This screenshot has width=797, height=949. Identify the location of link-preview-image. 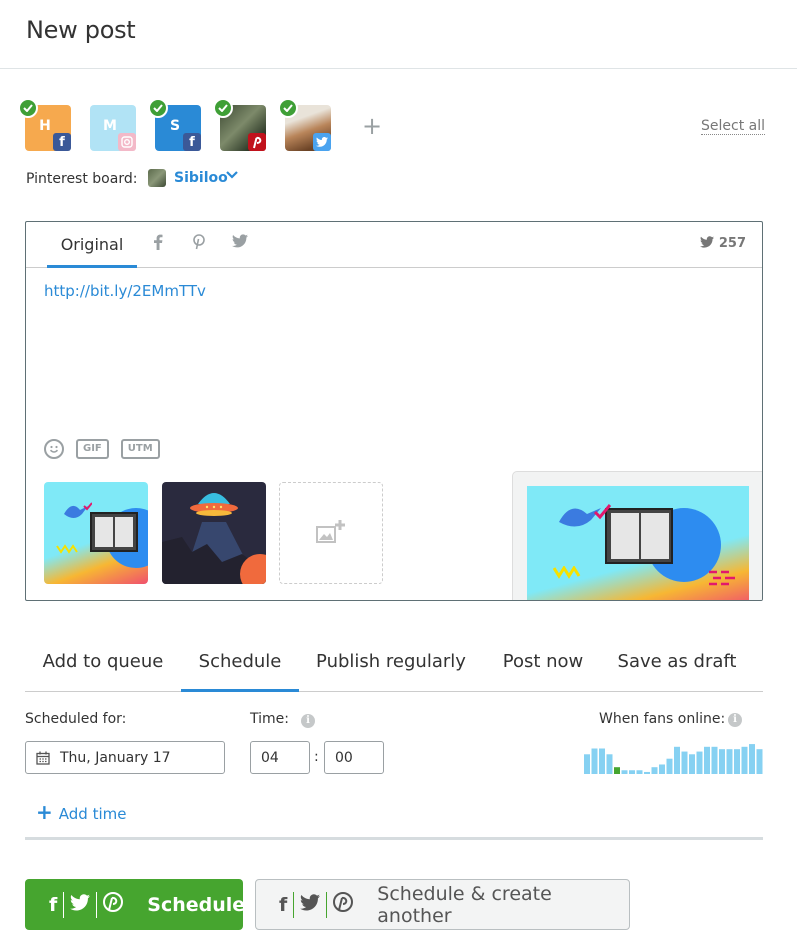
(638, 543).